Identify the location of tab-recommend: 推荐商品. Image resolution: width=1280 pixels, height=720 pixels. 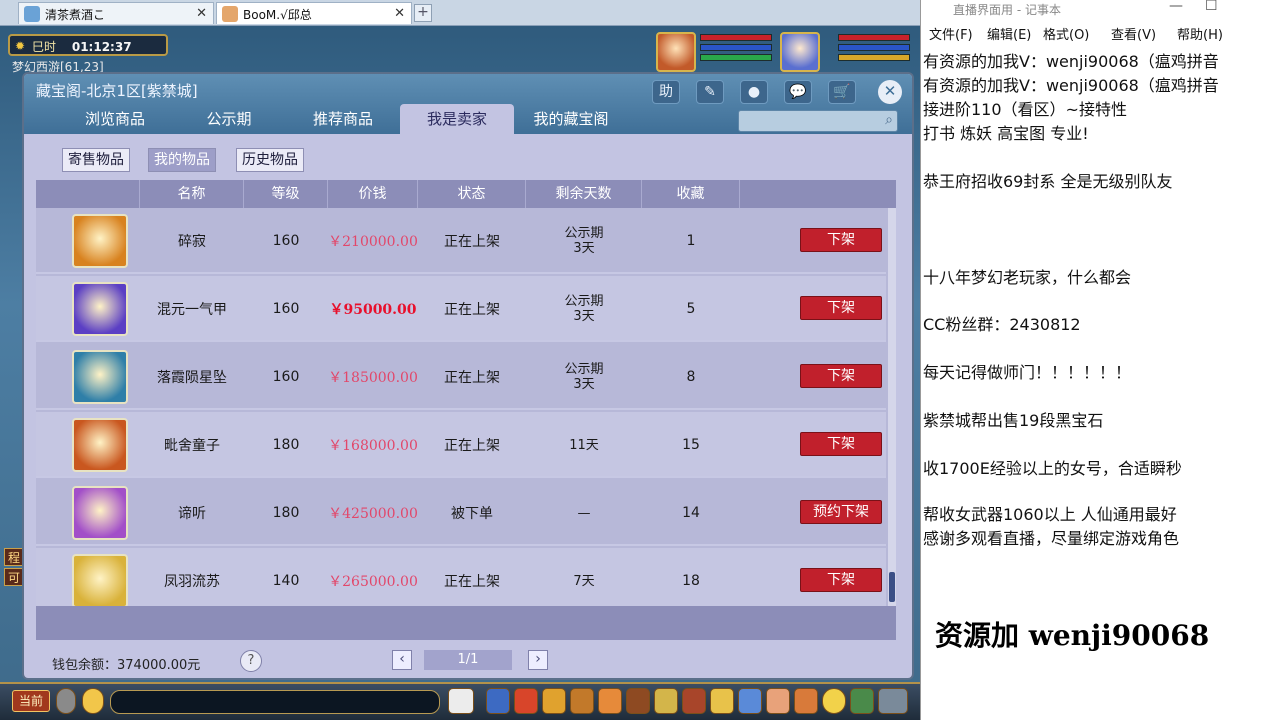
(343, 119).